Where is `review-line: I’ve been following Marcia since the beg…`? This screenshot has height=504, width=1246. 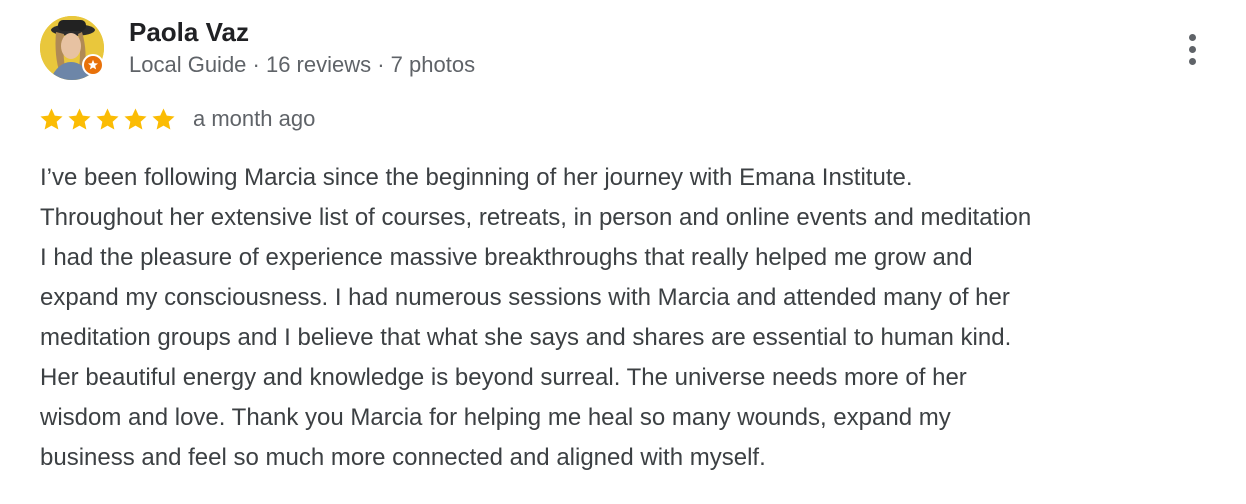
review-line: I’ve been following Marcia since the beg… is located at coordinates (476, 177).